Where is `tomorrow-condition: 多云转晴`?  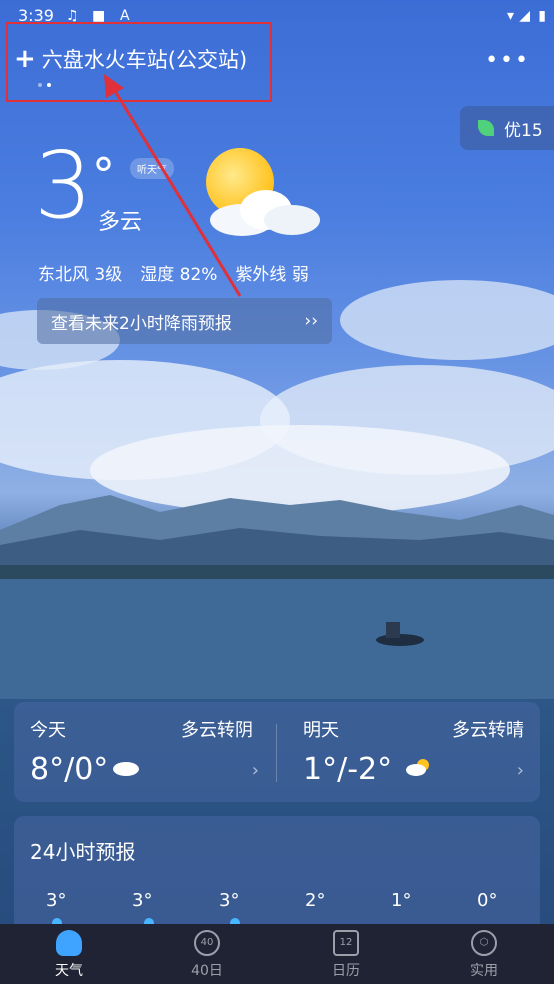
tomorrow-condition: 多云转晴 is located at coordinates (488, 730).